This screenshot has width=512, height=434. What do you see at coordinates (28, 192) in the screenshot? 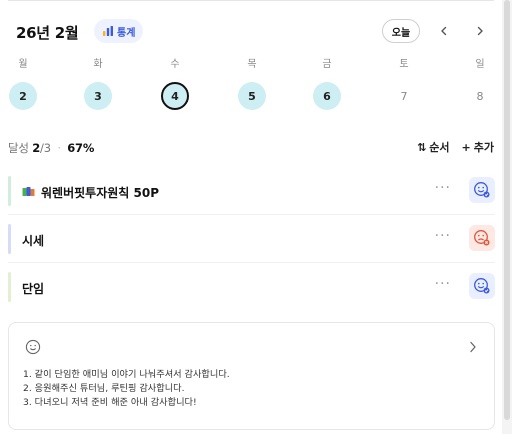
I see `books-icon` at bounding box center [28, 192].